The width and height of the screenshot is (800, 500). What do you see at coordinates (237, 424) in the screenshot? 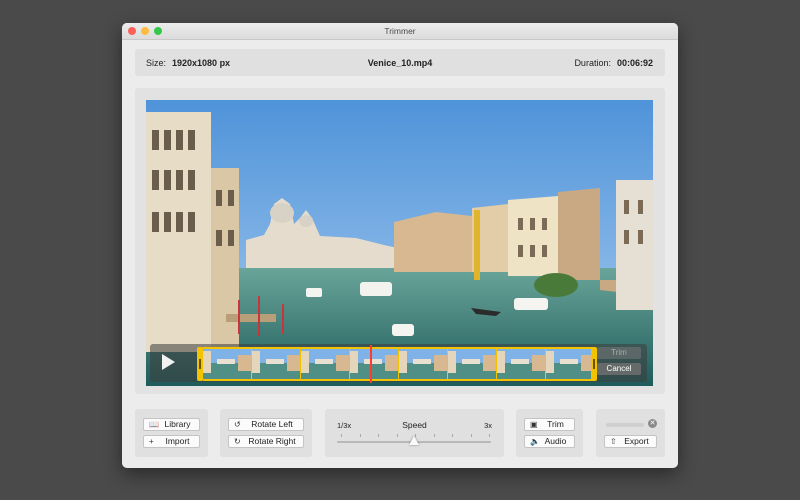
I see `rotate-left-icon: ↺` at bounding box center [237, 424].